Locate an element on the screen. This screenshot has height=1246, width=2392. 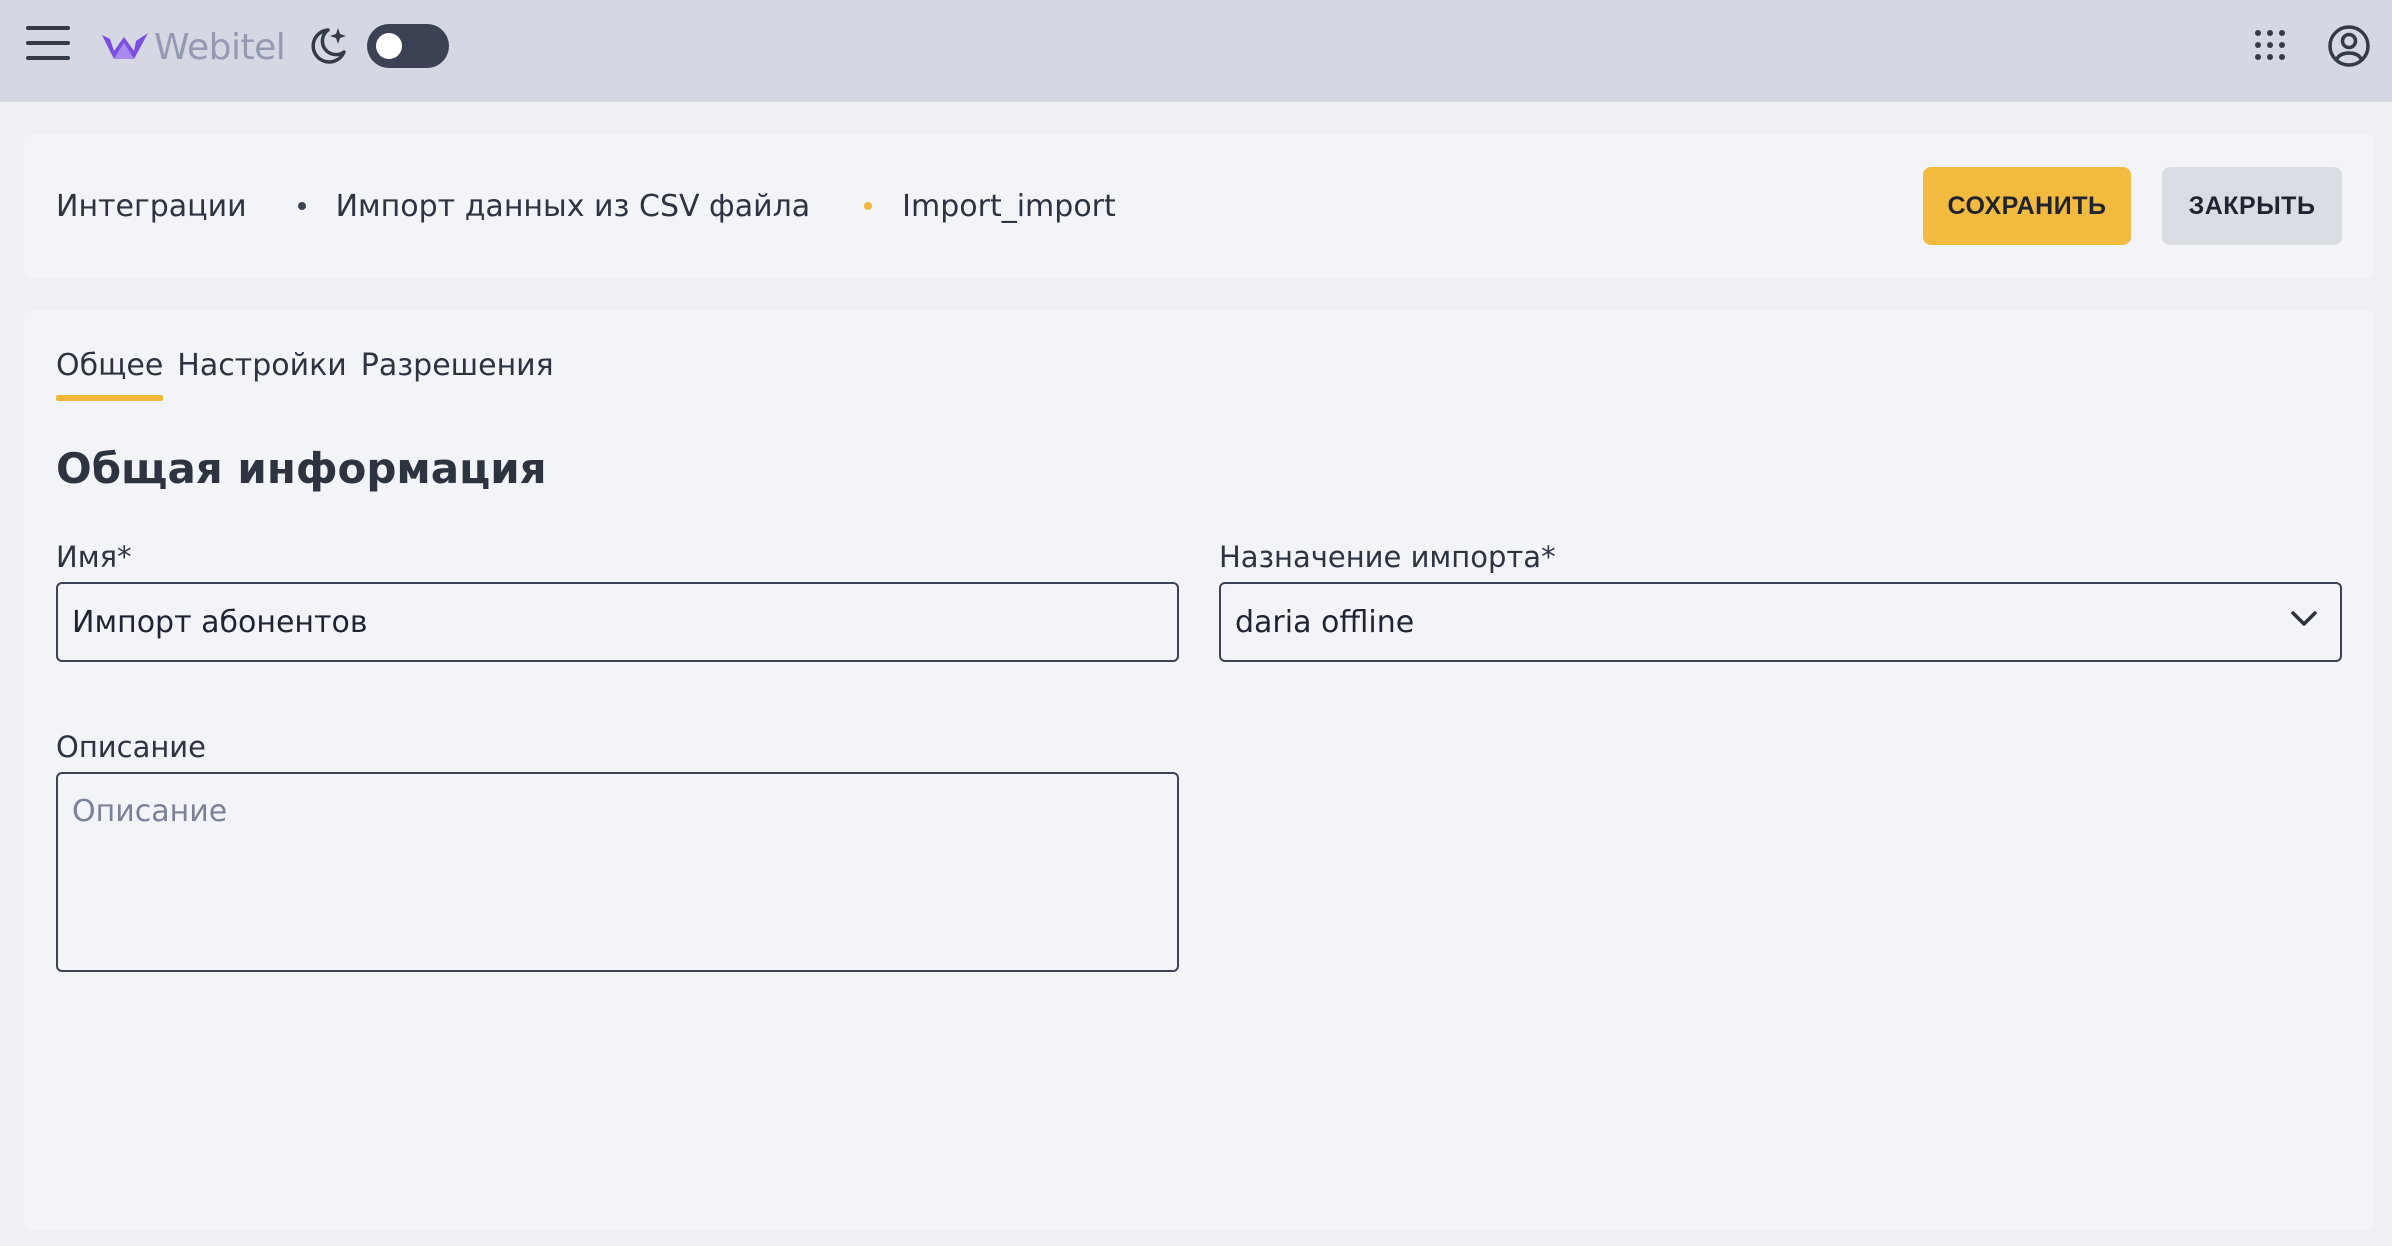
tab-general: Общее is located at coordinates (110, 374).